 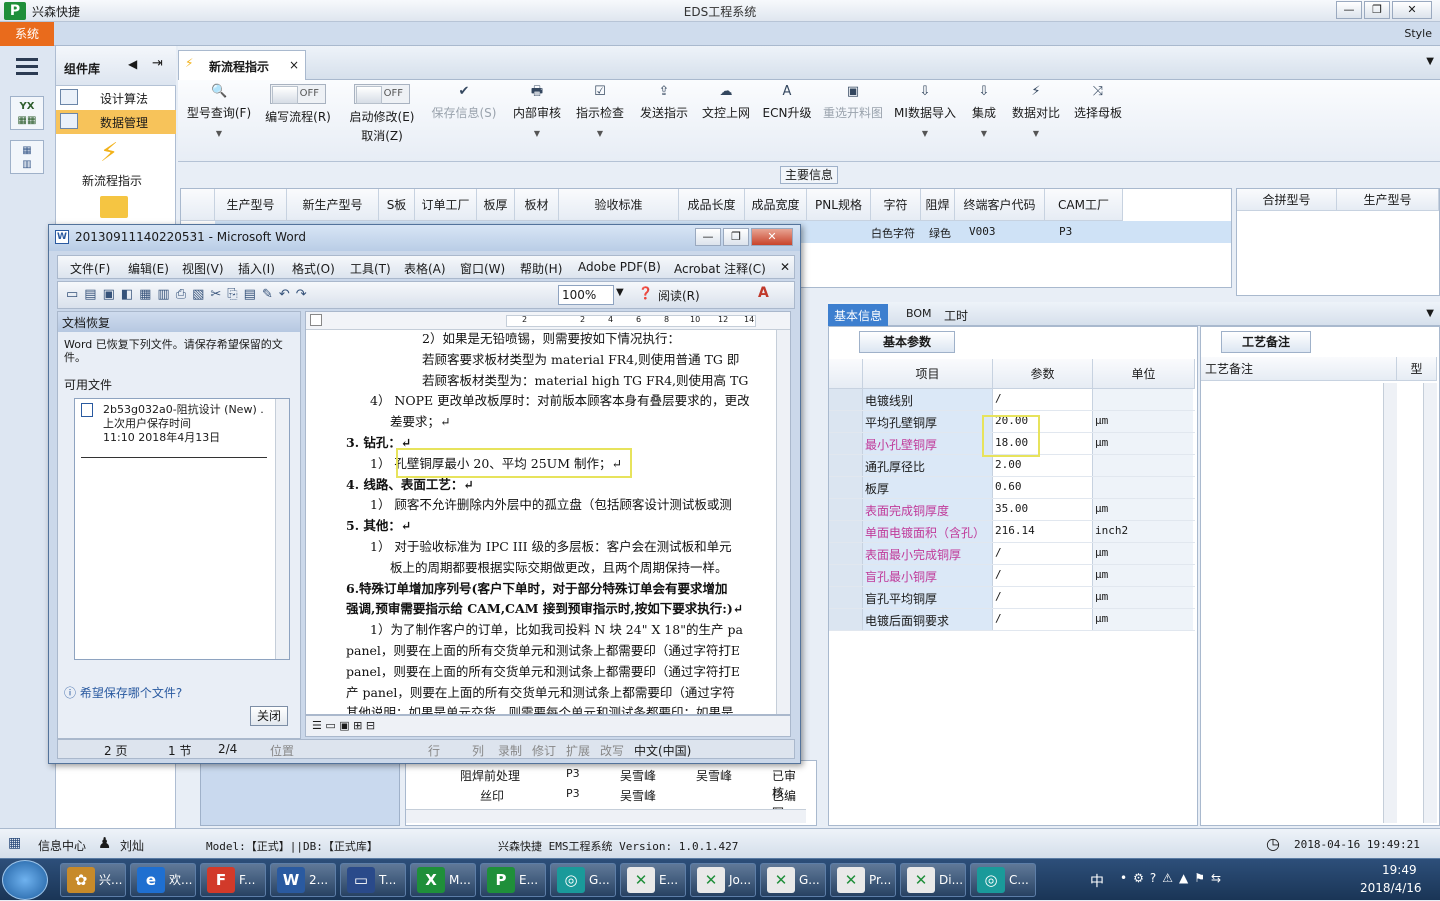 What do you see at coordinates (619, 267) in the screenshot?
I see `menu-adobe-pdf: Adobe PDF(B)` at bounding box center [619, 267].